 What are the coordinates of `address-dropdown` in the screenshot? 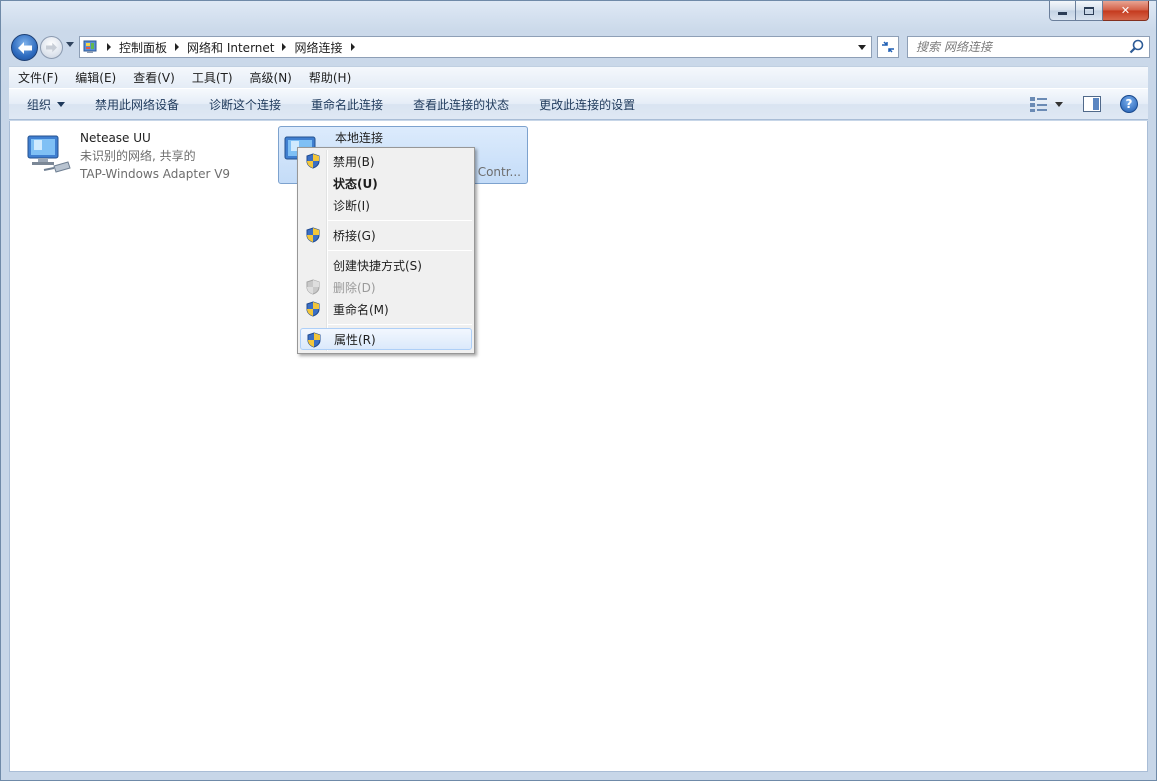 It's located at (862, 47).